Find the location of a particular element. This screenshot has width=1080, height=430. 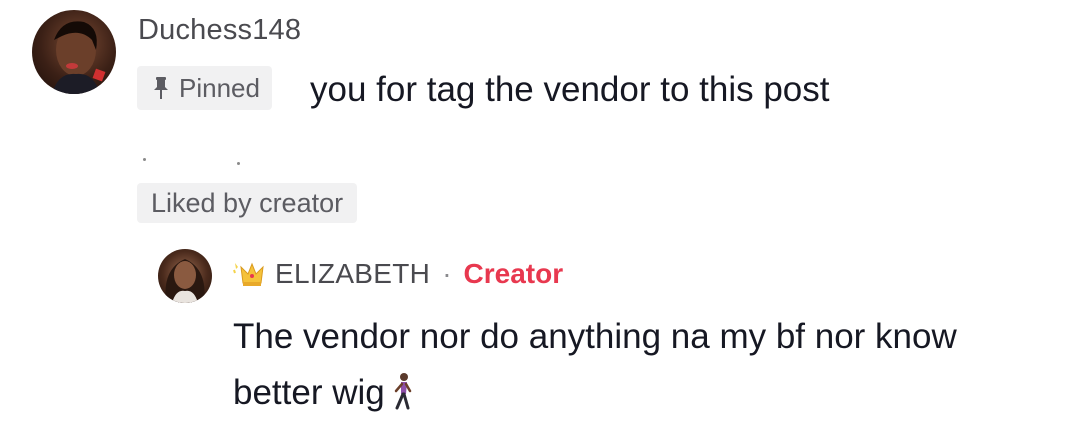

reply-header: ELIZABETH · Creator is located at coordinates (398, 274).